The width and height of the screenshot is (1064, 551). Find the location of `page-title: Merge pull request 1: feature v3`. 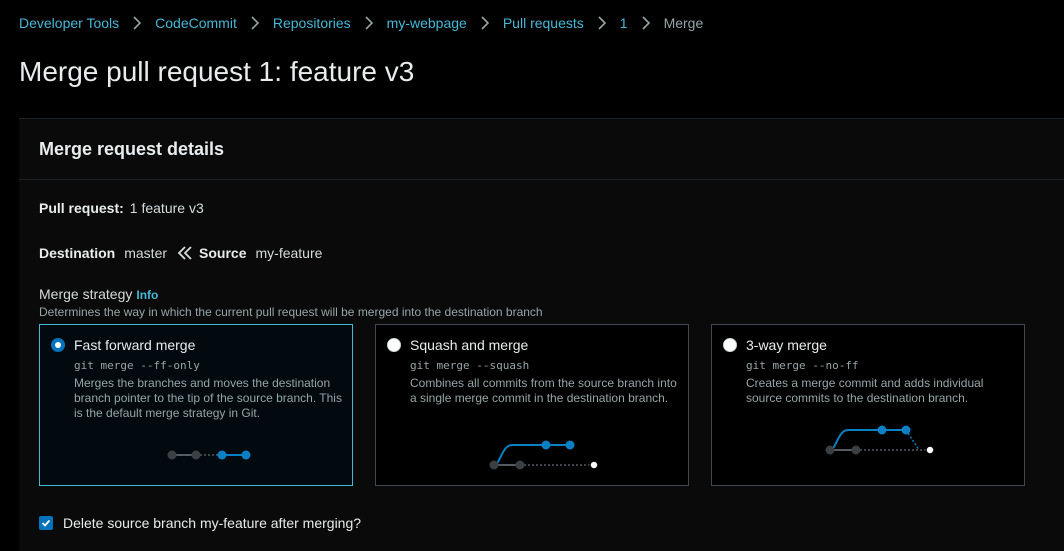

page-title: Merge pull request 1: feature v3 is located at coordinates (217, 71).